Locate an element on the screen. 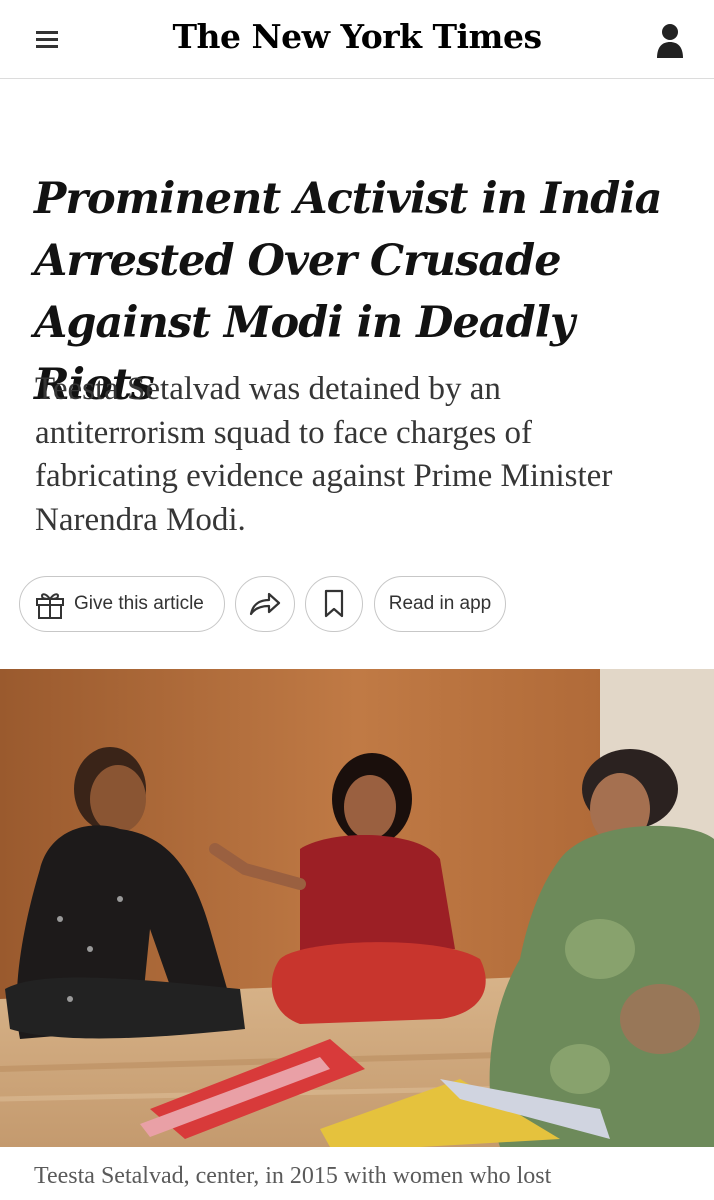 Image resolution: width=714 pixels, height=1200 pixels. bookmark-icon is located at coordinates (334, 603).